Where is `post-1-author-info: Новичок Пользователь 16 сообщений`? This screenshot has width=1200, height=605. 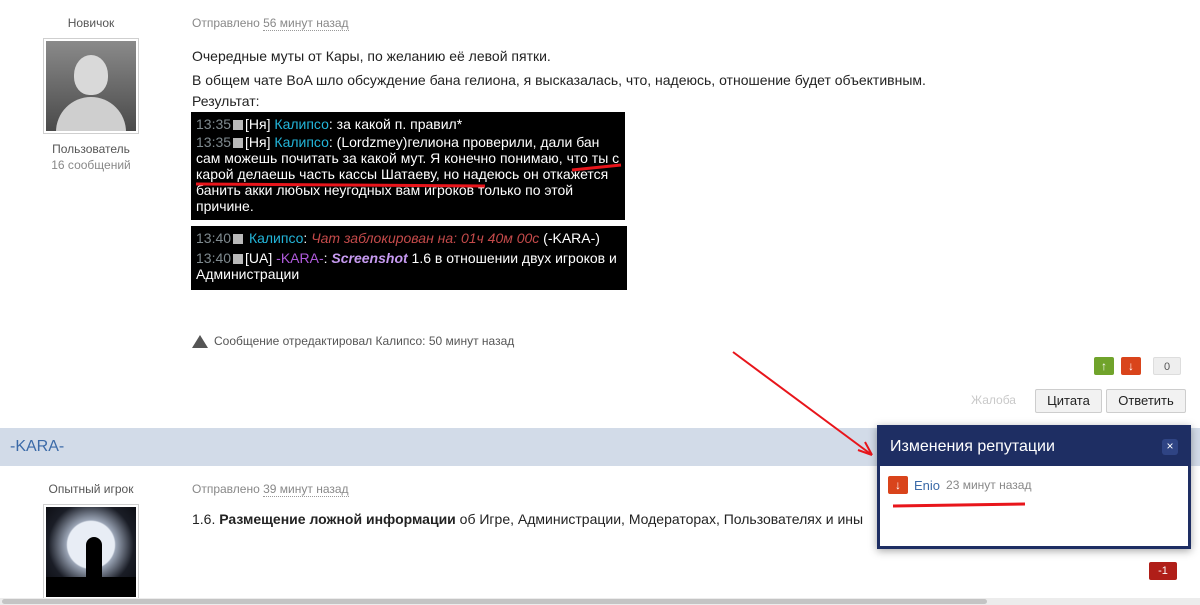
post-1-author-info: Новичок Пользователь 16 сообщений is located at coordinates (91, 94).